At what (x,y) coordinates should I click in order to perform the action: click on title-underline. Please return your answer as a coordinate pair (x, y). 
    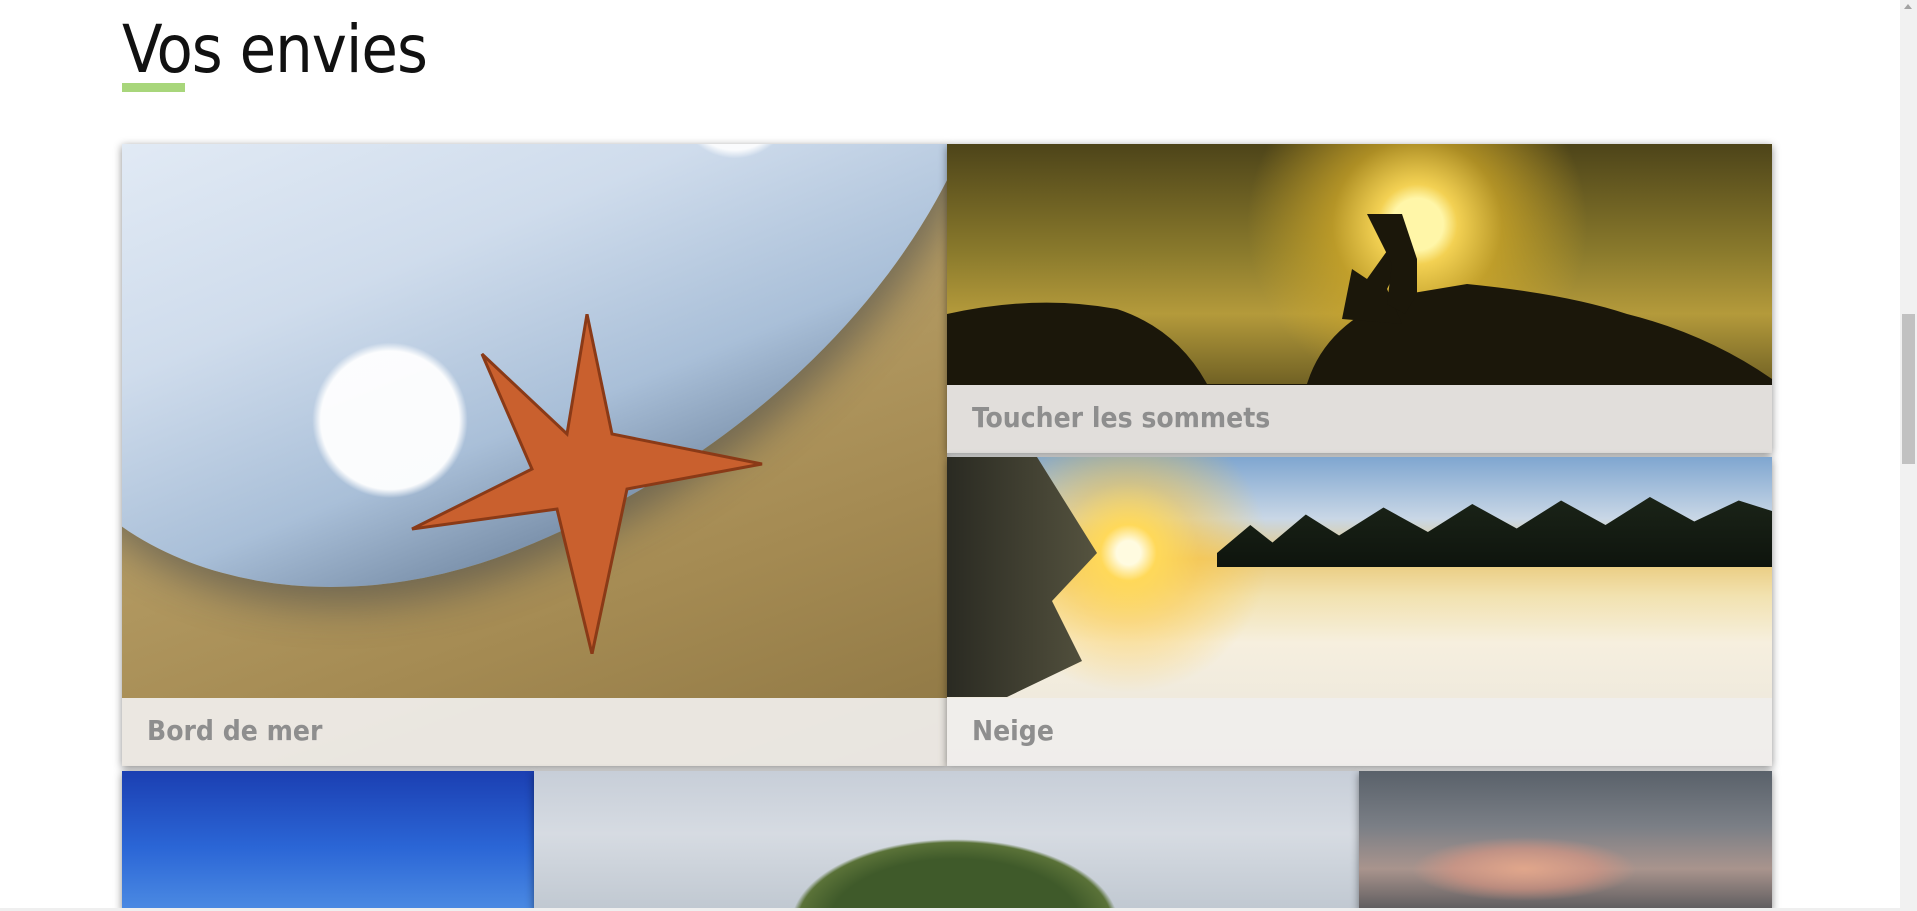
    Looking at the image, I should click on (153, 87).